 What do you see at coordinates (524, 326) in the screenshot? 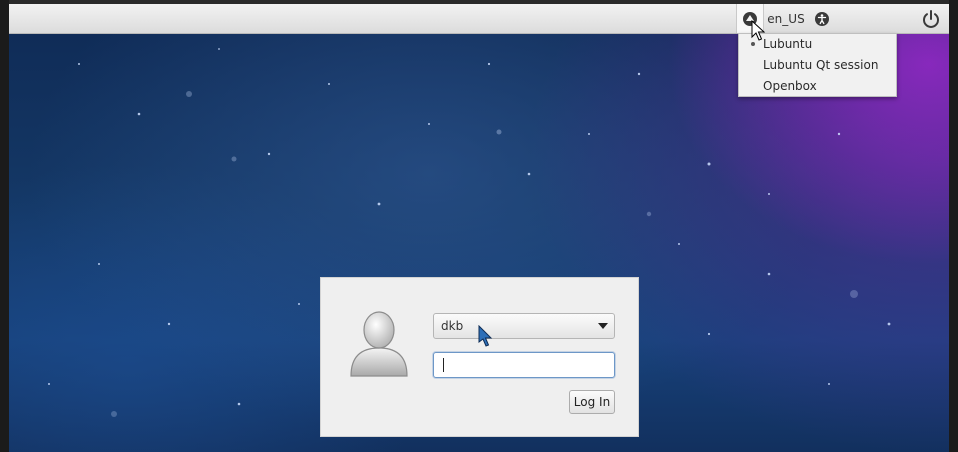
I see `username-dropdown: dkb` at bounding box center [524, 326].